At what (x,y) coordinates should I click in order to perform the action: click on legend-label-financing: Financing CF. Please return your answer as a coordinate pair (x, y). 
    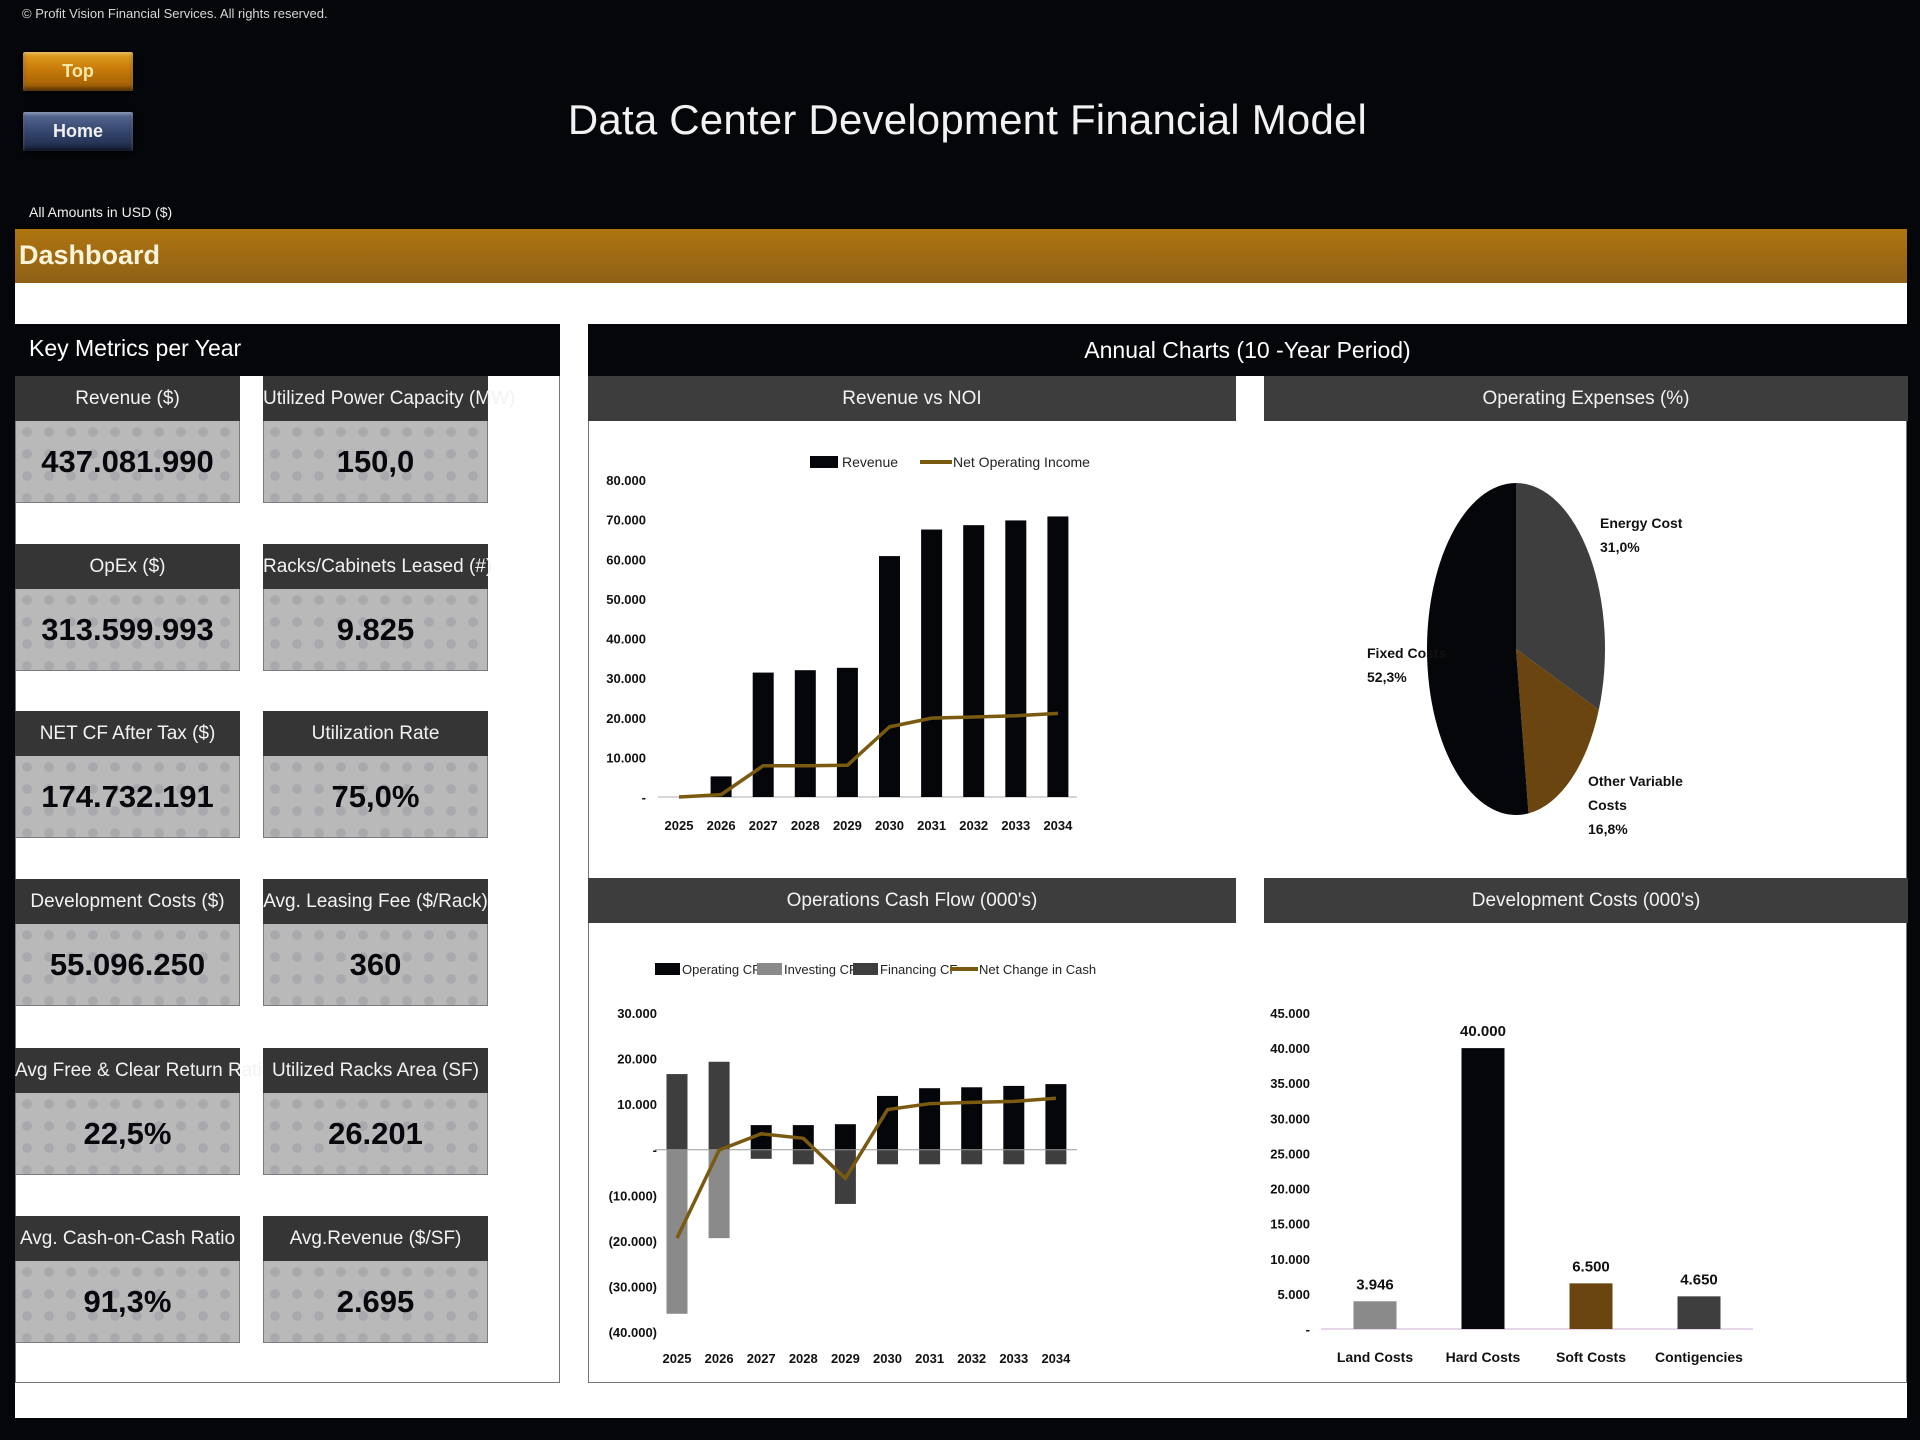
    Looking at the image, I should click on (918, 969).